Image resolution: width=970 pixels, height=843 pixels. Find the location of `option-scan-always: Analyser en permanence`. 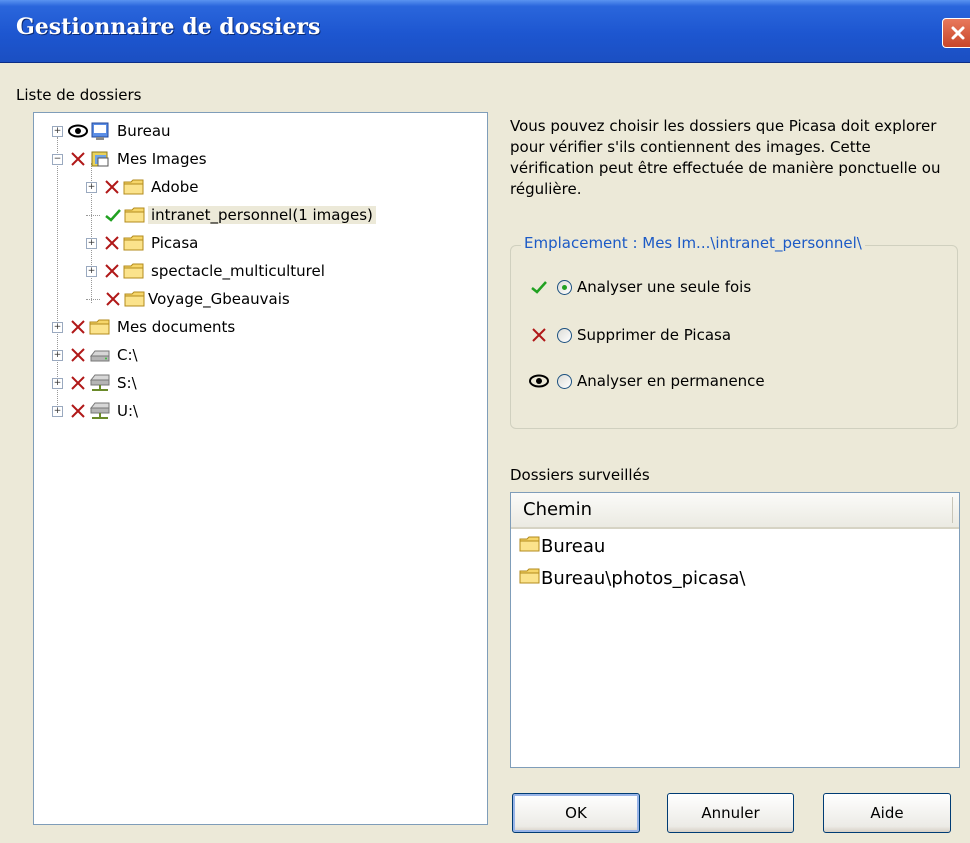

option-scan-always: Analyser en permanence is located at coordinates (646, 381).